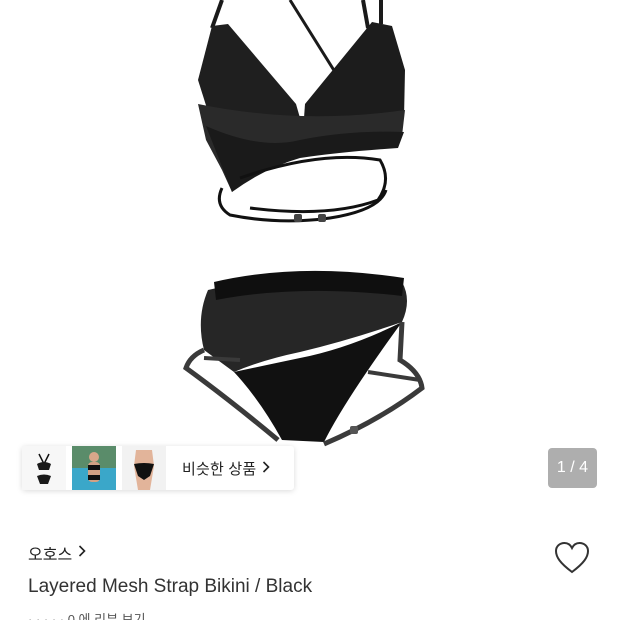 The height and width of the screenshot is (620, 620). What do you see at coordinates (219, 469) in the screenshot?
I see `similar-products-label: 비슷한 상품` at bounding box center [219, 469].